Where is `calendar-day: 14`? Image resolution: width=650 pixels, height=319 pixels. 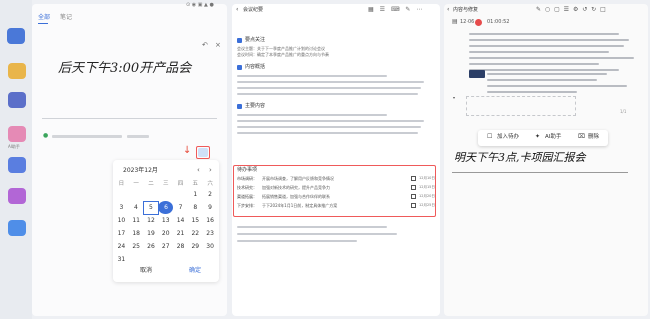 calendar-day: 14 is located at coordinates (180, 220).